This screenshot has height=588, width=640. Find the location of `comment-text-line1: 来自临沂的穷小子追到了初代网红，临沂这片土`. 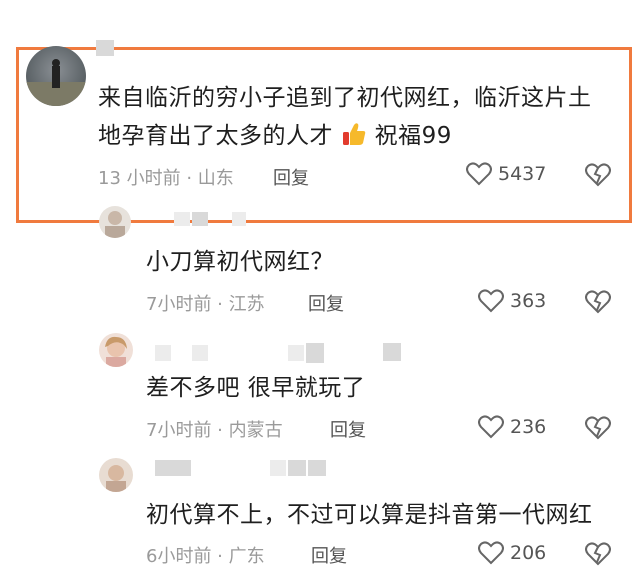

comment-text-line1: 来自临沂的穷小子追到了初代网红，临沂这片土 is located at coordinates (345, 98).